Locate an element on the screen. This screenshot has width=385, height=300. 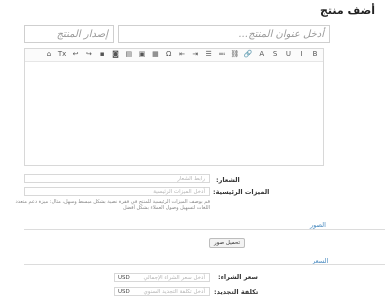
purchase-price-input: أدخل سعر الشراء الإجمالي USD is located at coordinates (162, 277).